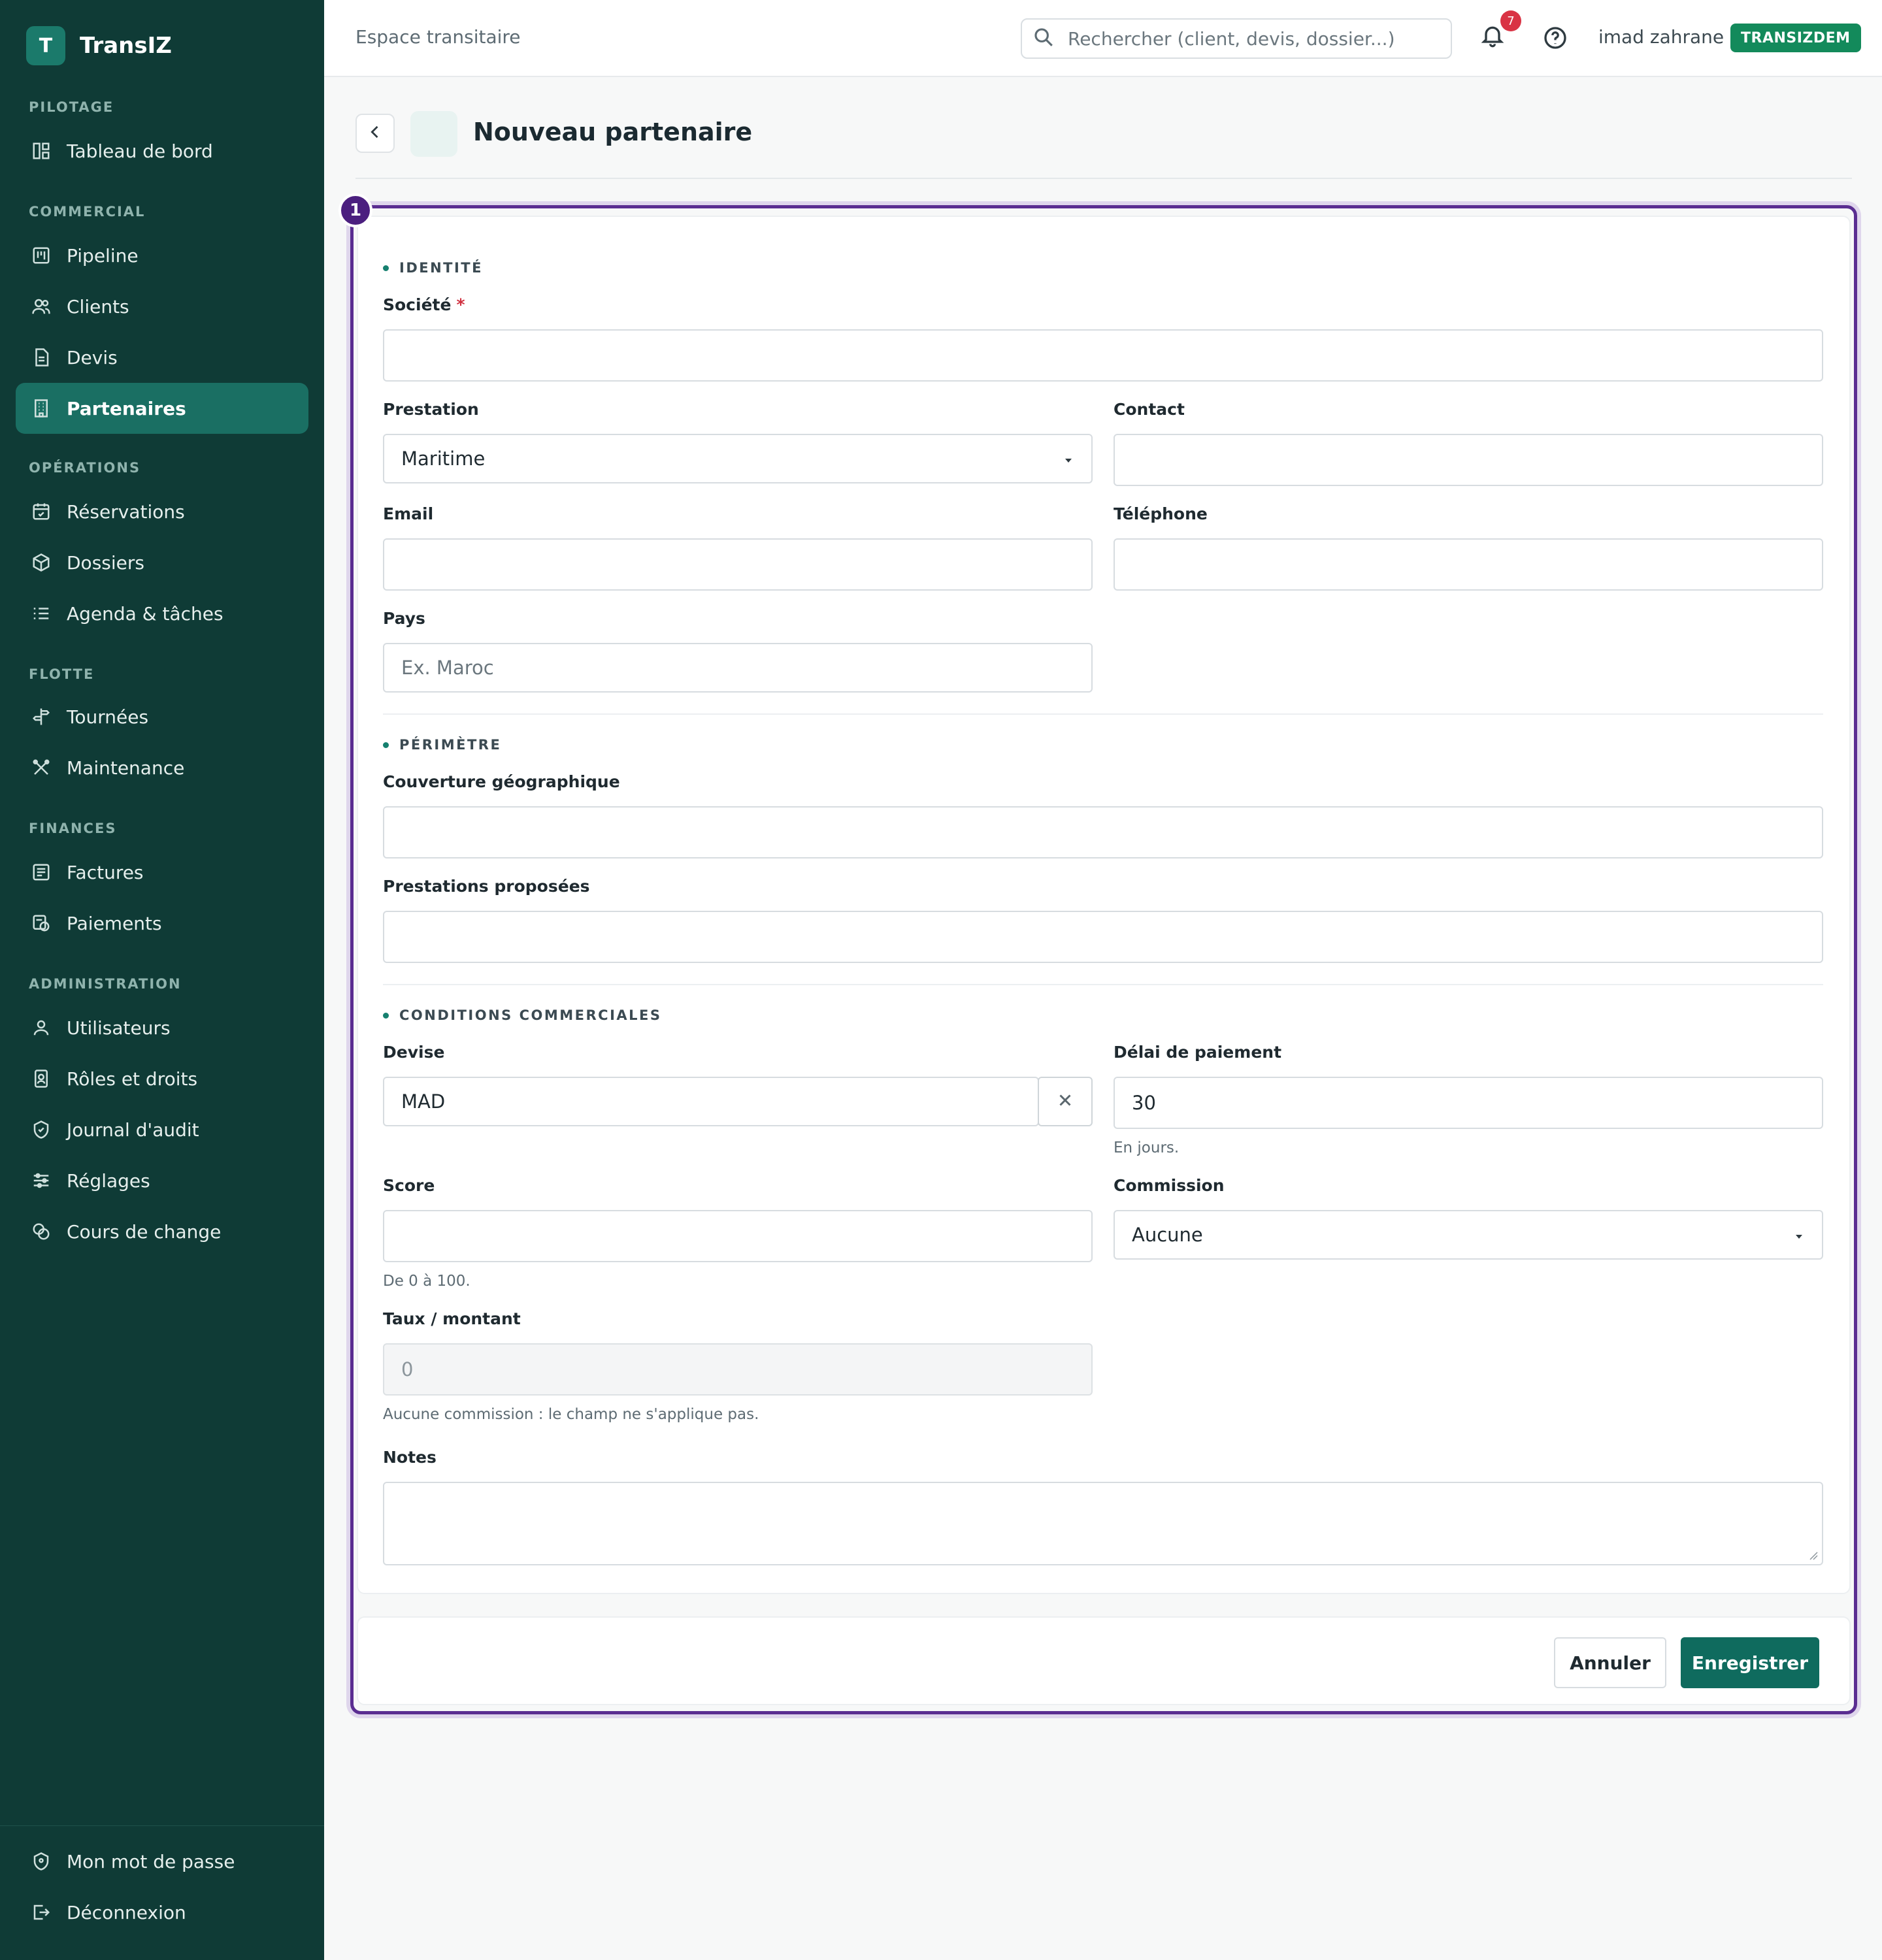  What do you see at coordinates (1555, 38) in the screenshot?
I see `help-icon` at bounding box center [1555, 38].